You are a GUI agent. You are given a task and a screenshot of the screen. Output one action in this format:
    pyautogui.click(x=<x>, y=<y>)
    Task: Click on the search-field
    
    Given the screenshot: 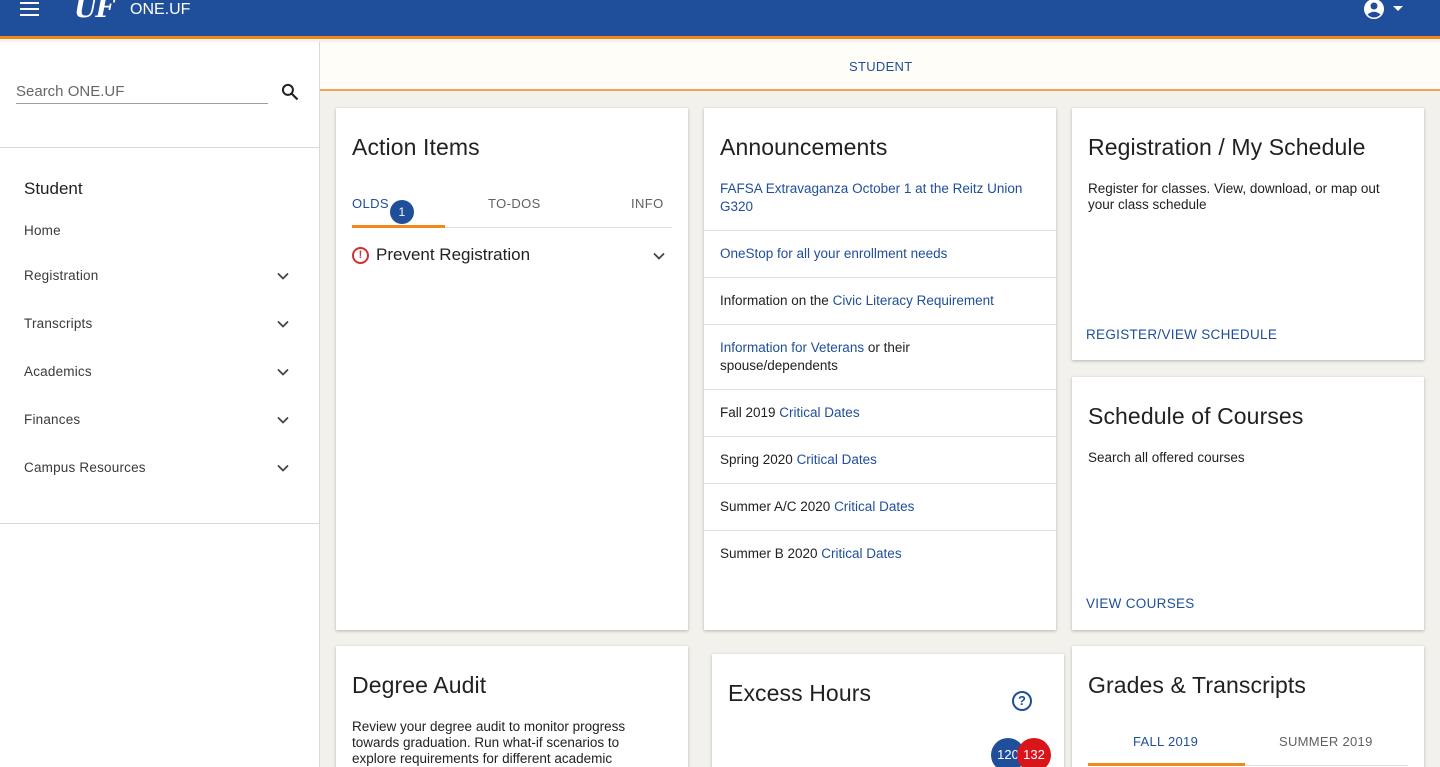 What is the action you would take?
    pyautogui.click(x=142, y=92)
    